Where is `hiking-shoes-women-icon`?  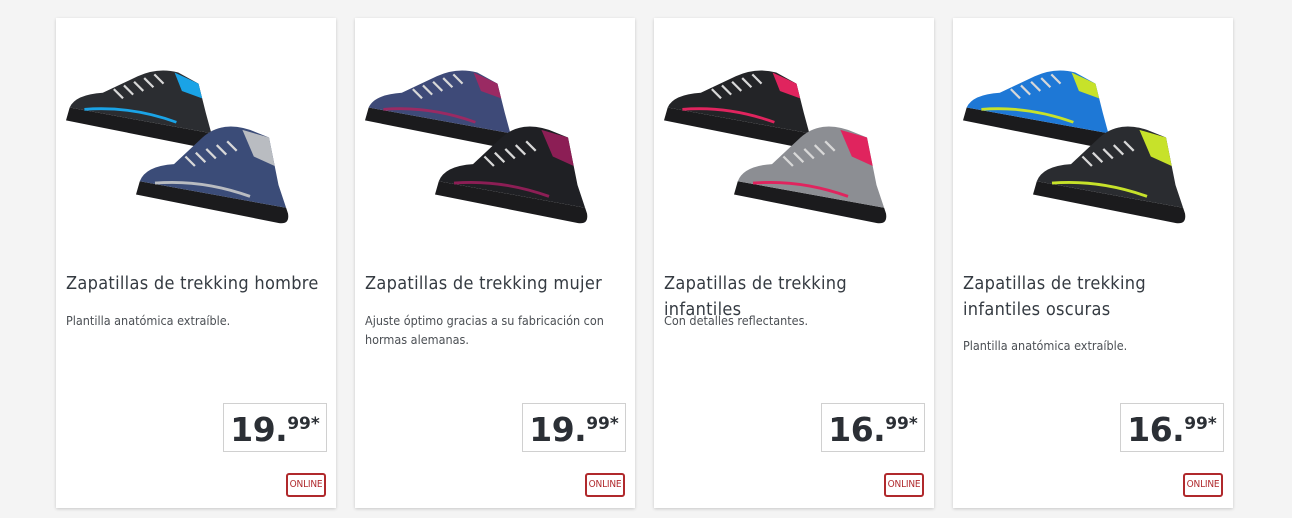 hiking-shoes-women-icon is located at coordinates (495, 133).